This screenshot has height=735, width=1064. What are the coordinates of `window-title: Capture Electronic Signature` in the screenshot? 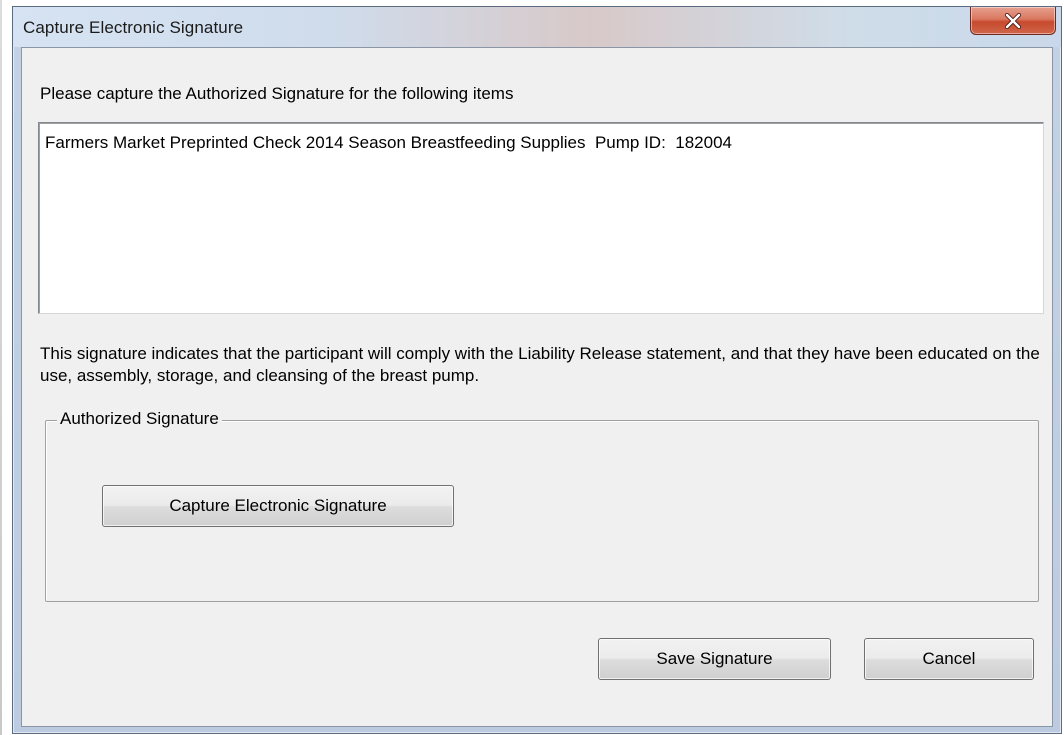 It's located at (133, 27).